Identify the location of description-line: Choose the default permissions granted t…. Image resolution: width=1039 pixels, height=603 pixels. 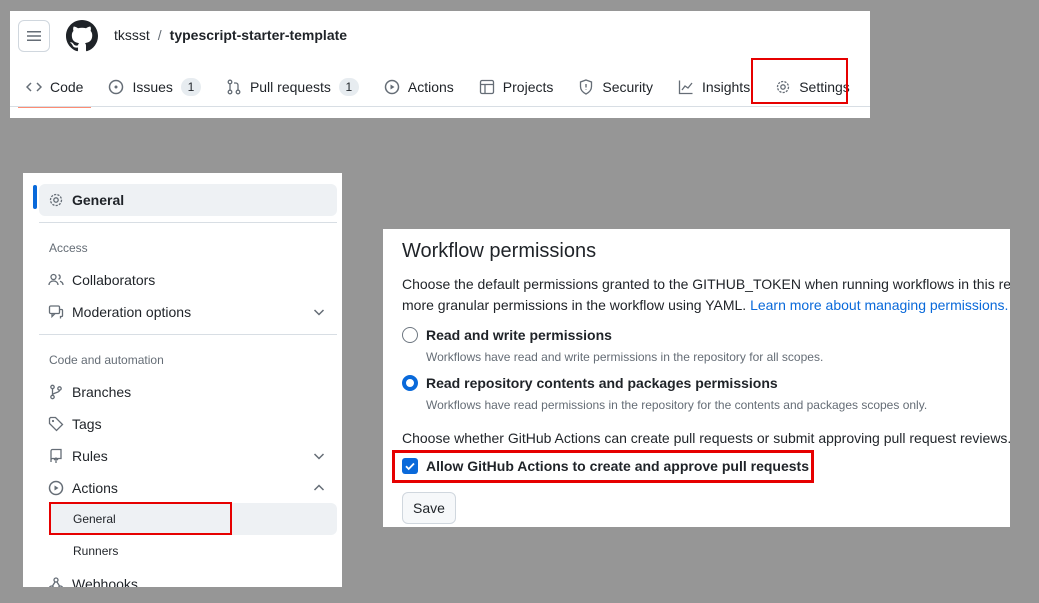
(706, 284).